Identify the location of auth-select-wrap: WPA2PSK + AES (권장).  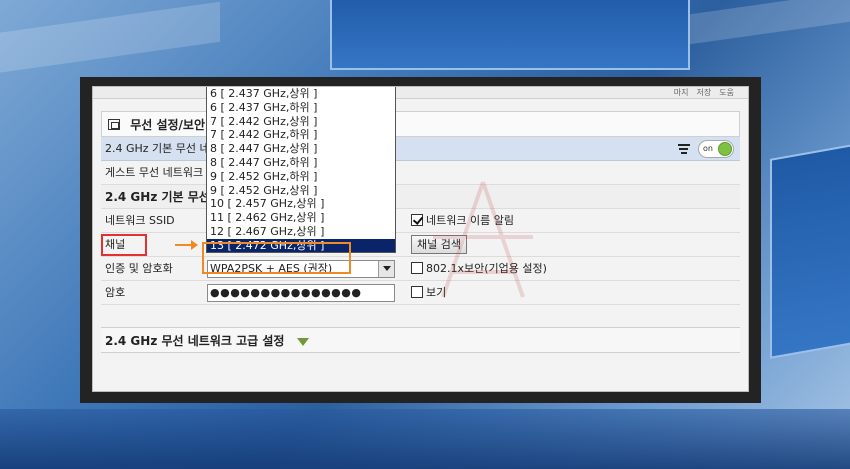
(301, 269).